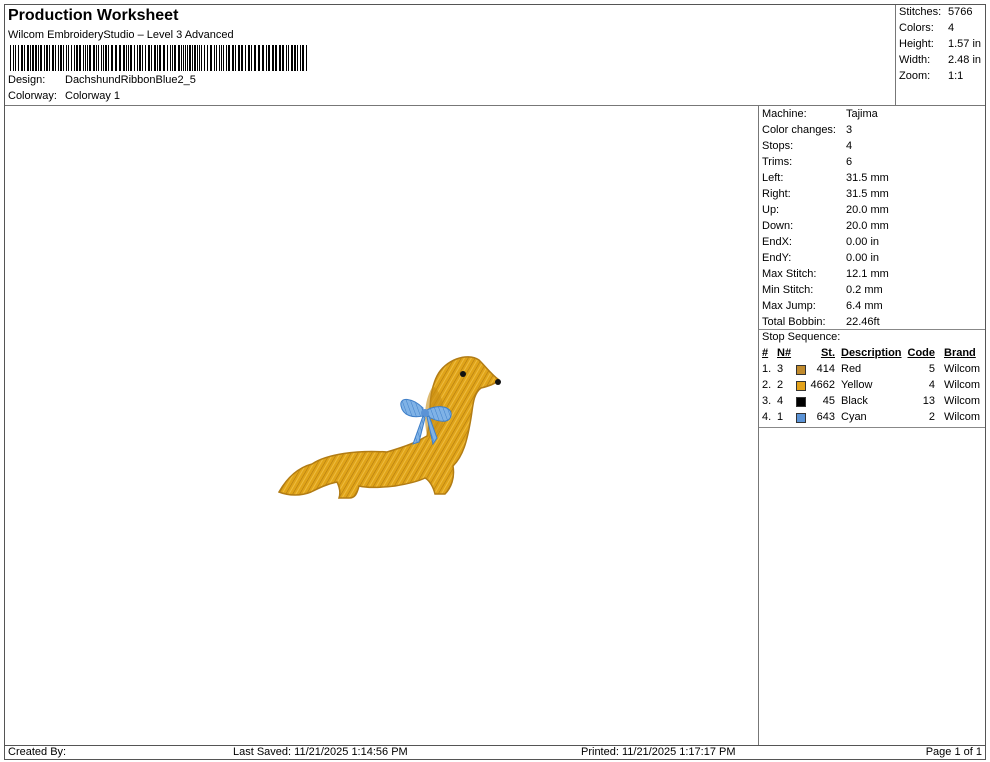 Image resolution: width=990 pixels, height=762 pixels. I want to click on endy-value: 0.00 in, so click(863, 258).